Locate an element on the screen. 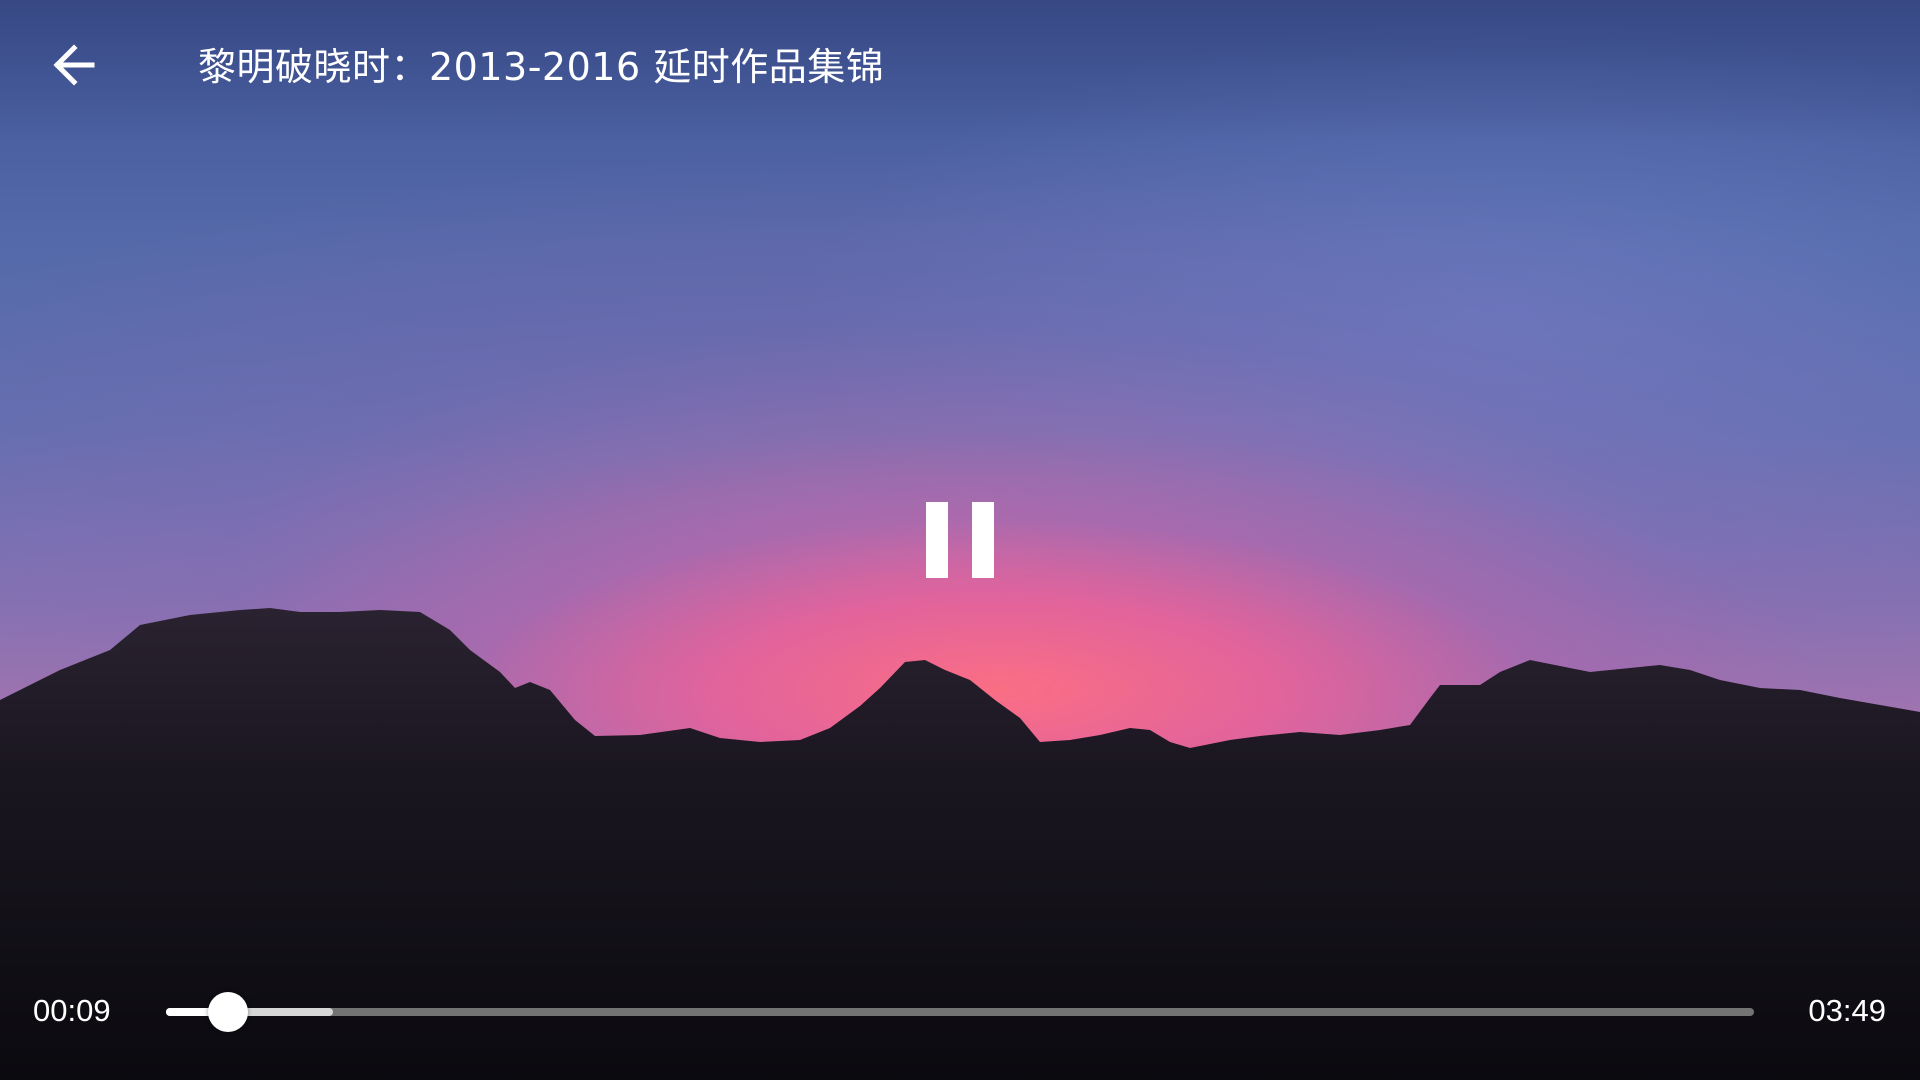 The image size is (1920, 1080). pause-icon-bar-right is located at coordinates (983, 540).